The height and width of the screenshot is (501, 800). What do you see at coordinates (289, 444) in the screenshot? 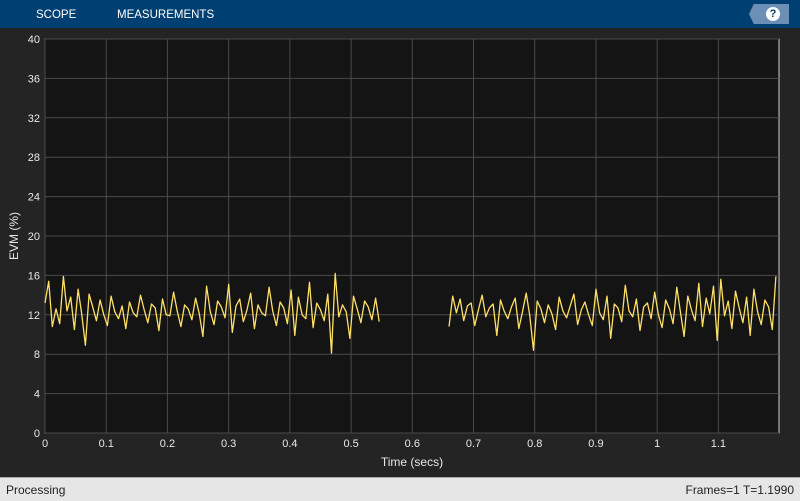
I see `x-tick-label: 0.4` at bounding box center [289, 444].